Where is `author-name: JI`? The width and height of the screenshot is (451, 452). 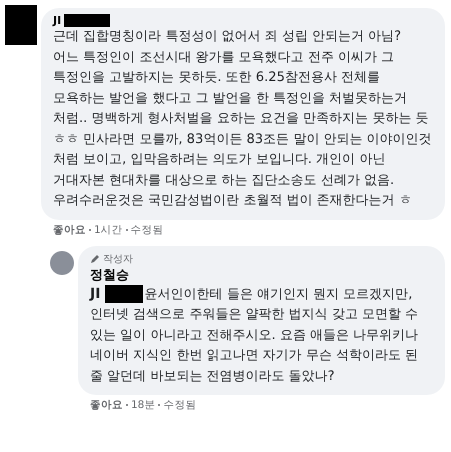 author-name: JI is located at coordinates (57, 20).